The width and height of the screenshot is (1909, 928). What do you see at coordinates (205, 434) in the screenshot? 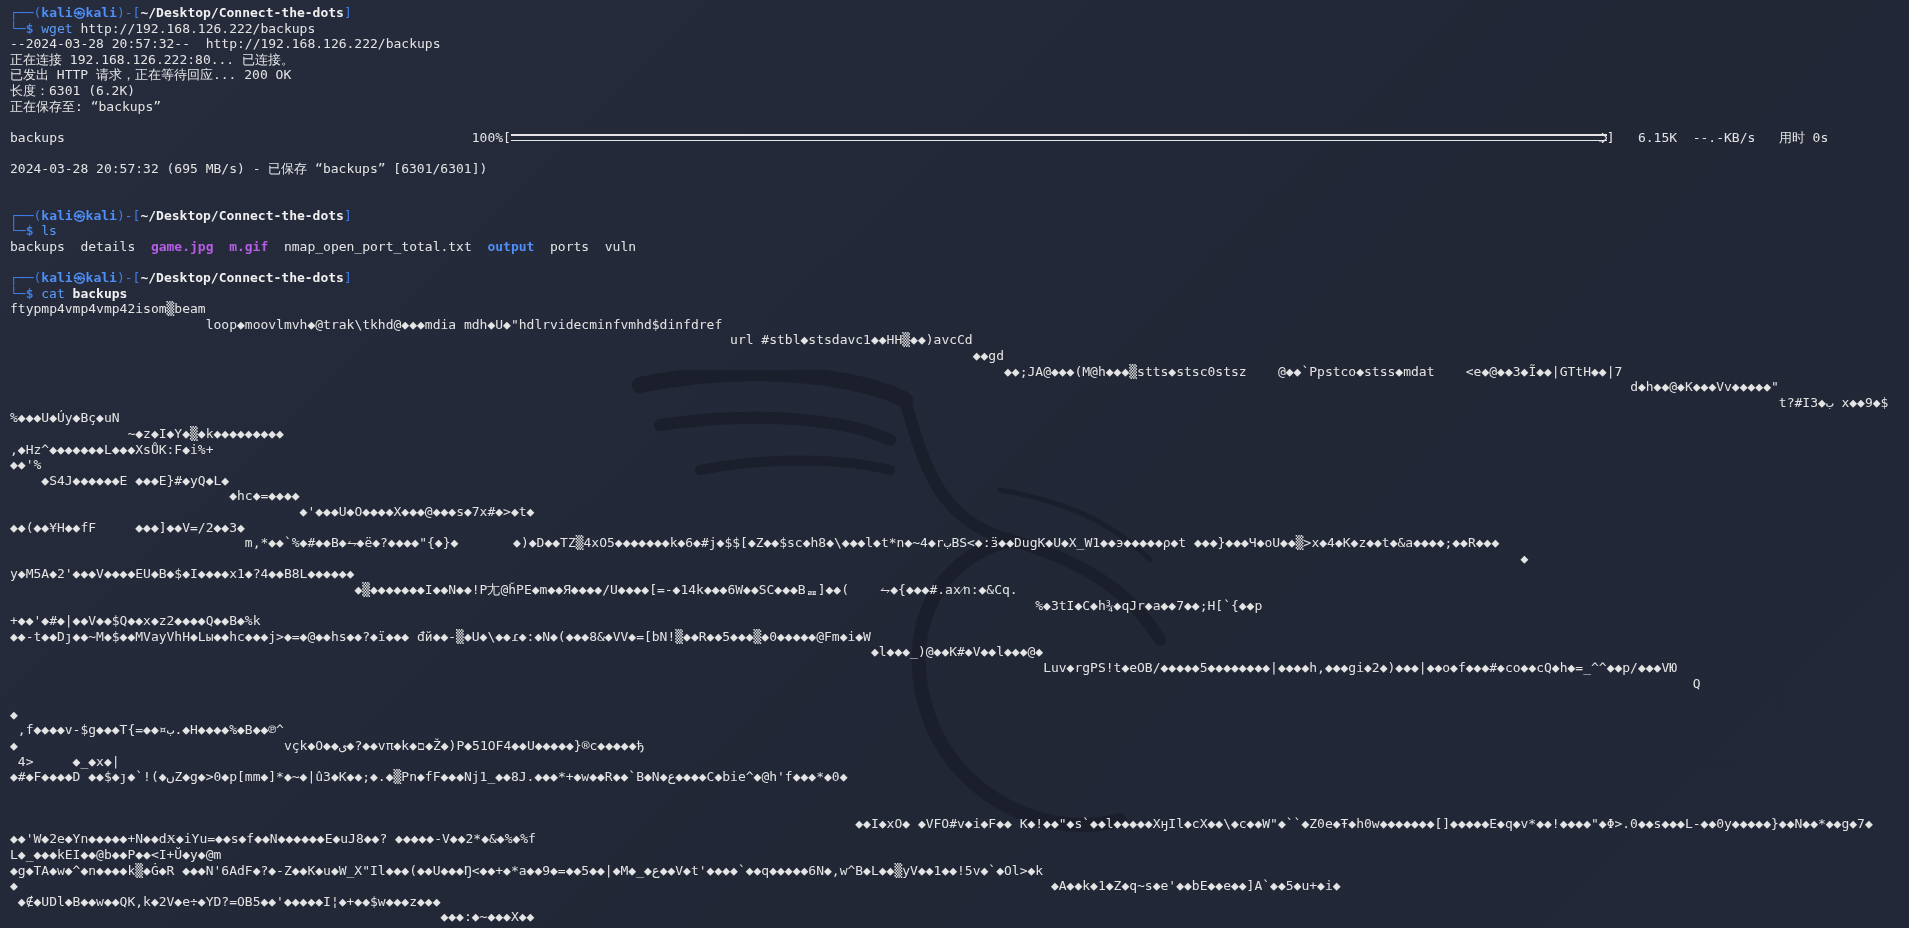
I see `output-line: ~◆z◆I◆Y◆▒◆k◆◆◆◆◆◆◆◆◆` at bounding box center [205, 434].